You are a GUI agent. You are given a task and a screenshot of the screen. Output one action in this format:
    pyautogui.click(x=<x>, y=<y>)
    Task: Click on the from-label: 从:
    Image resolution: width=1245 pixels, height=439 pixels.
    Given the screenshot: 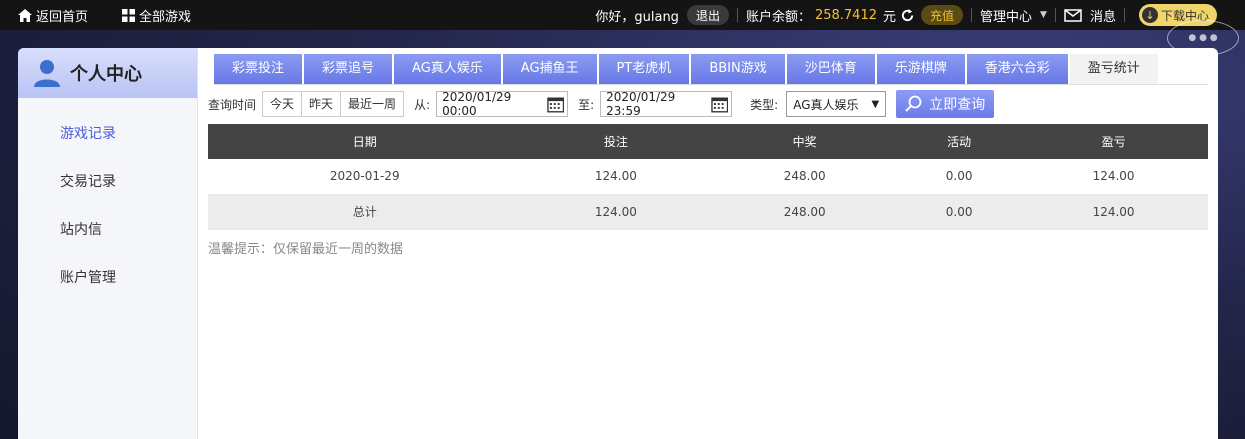 What is the action you would take?
    pyautogui.click(x=422, y=104)
    